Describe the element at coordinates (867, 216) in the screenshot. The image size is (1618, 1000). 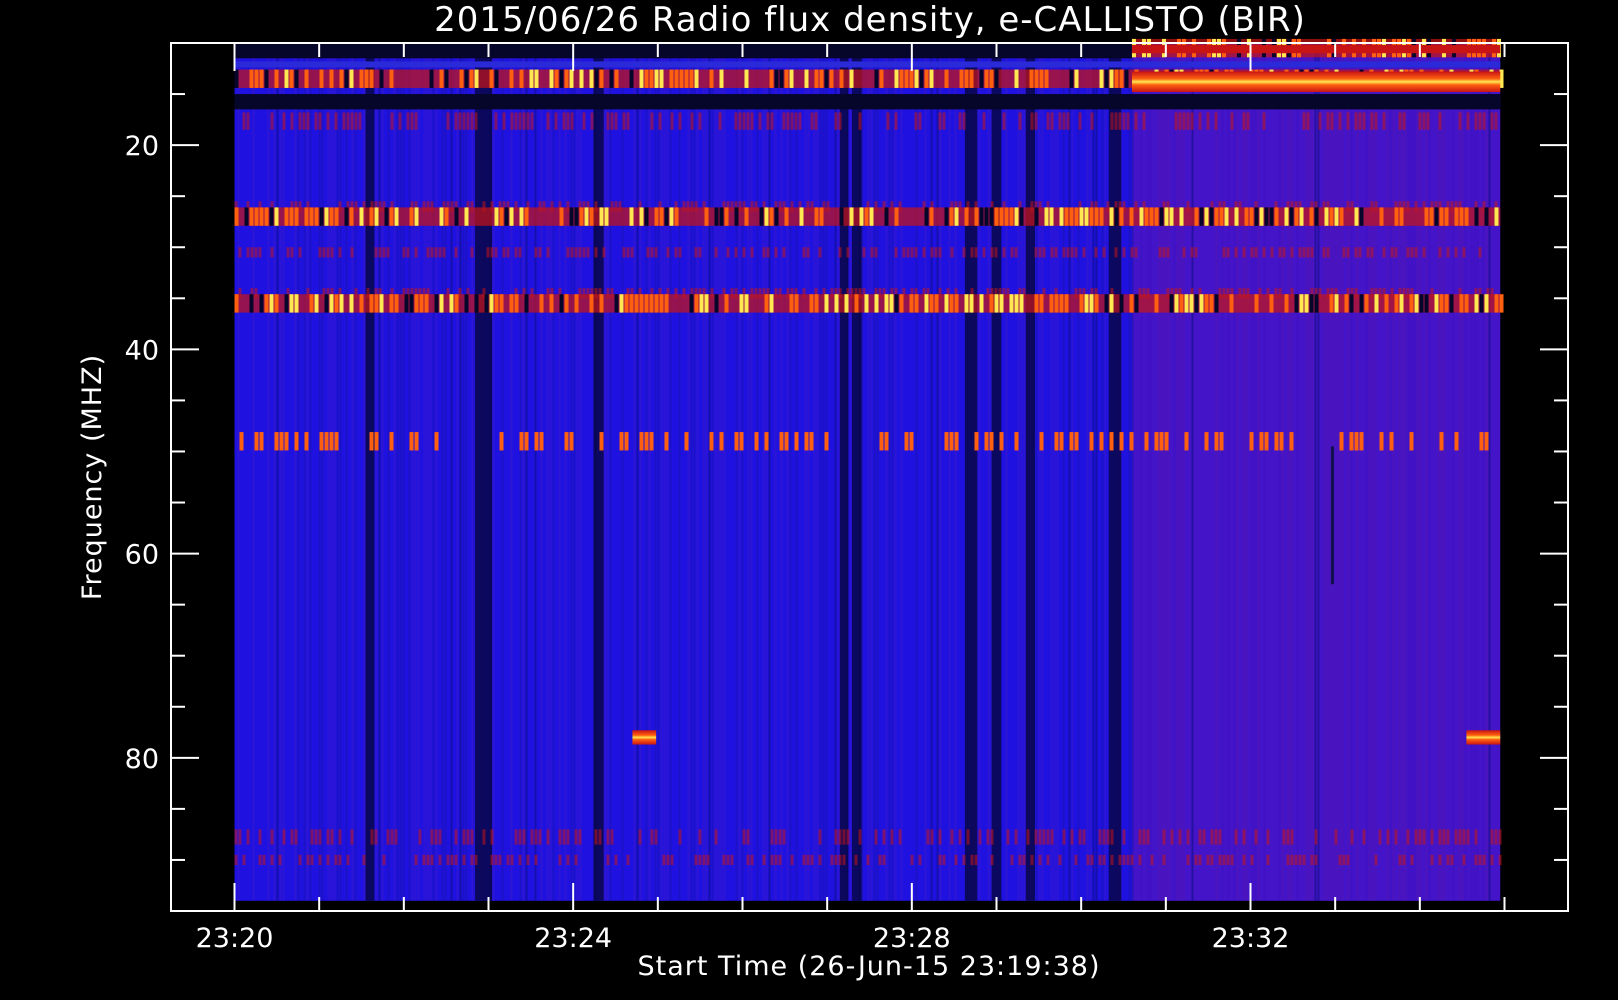
I see `rfi-band` at that location.